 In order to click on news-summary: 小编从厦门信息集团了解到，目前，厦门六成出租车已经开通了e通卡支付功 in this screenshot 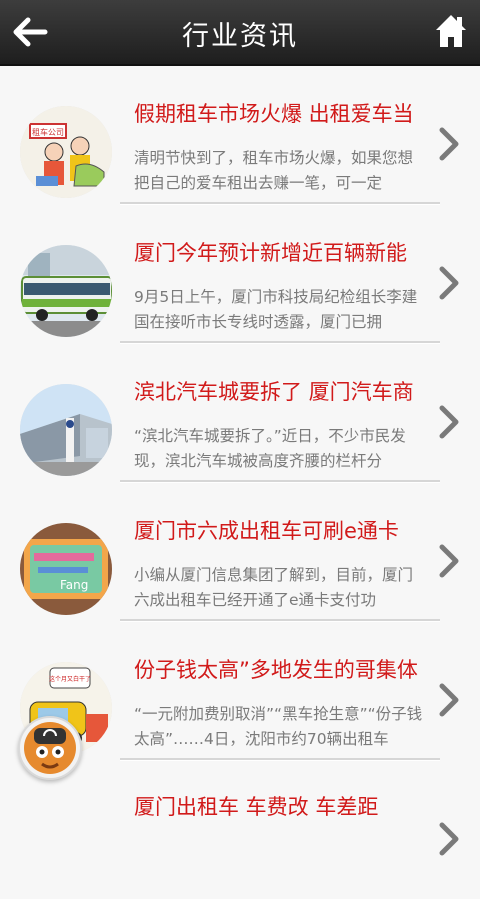, I will do `click(274, 587)`.